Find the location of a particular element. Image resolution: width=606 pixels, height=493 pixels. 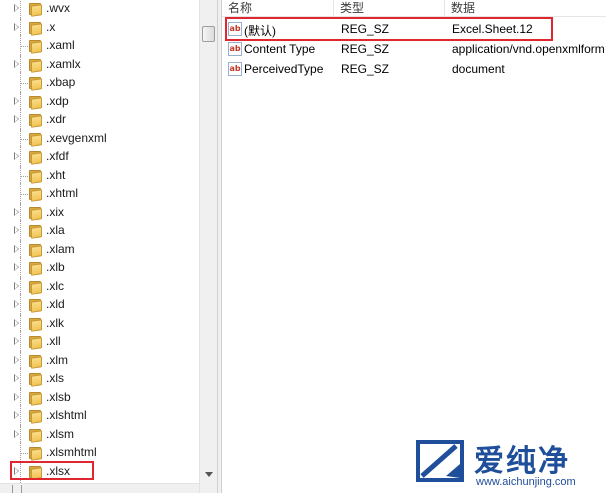

tree-connector-branch is located at coordinates (24, 83).